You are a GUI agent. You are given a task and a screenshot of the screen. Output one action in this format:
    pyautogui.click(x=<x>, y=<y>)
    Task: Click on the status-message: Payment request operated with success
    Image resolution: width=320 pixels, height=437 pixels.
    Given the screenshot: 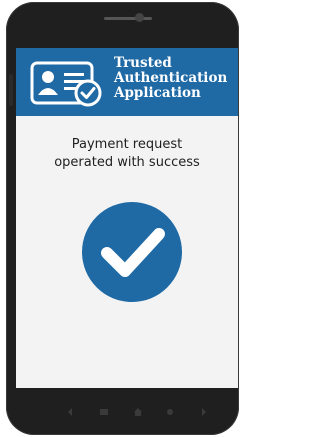 What is the action you would take?
    pyautogui.click(x=127, y=154)
    